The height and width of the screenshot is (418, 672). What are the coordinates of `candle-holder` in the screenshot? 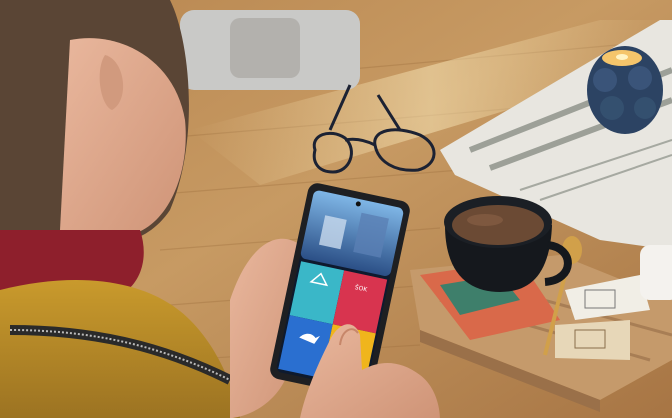 It's located at (625, 90).